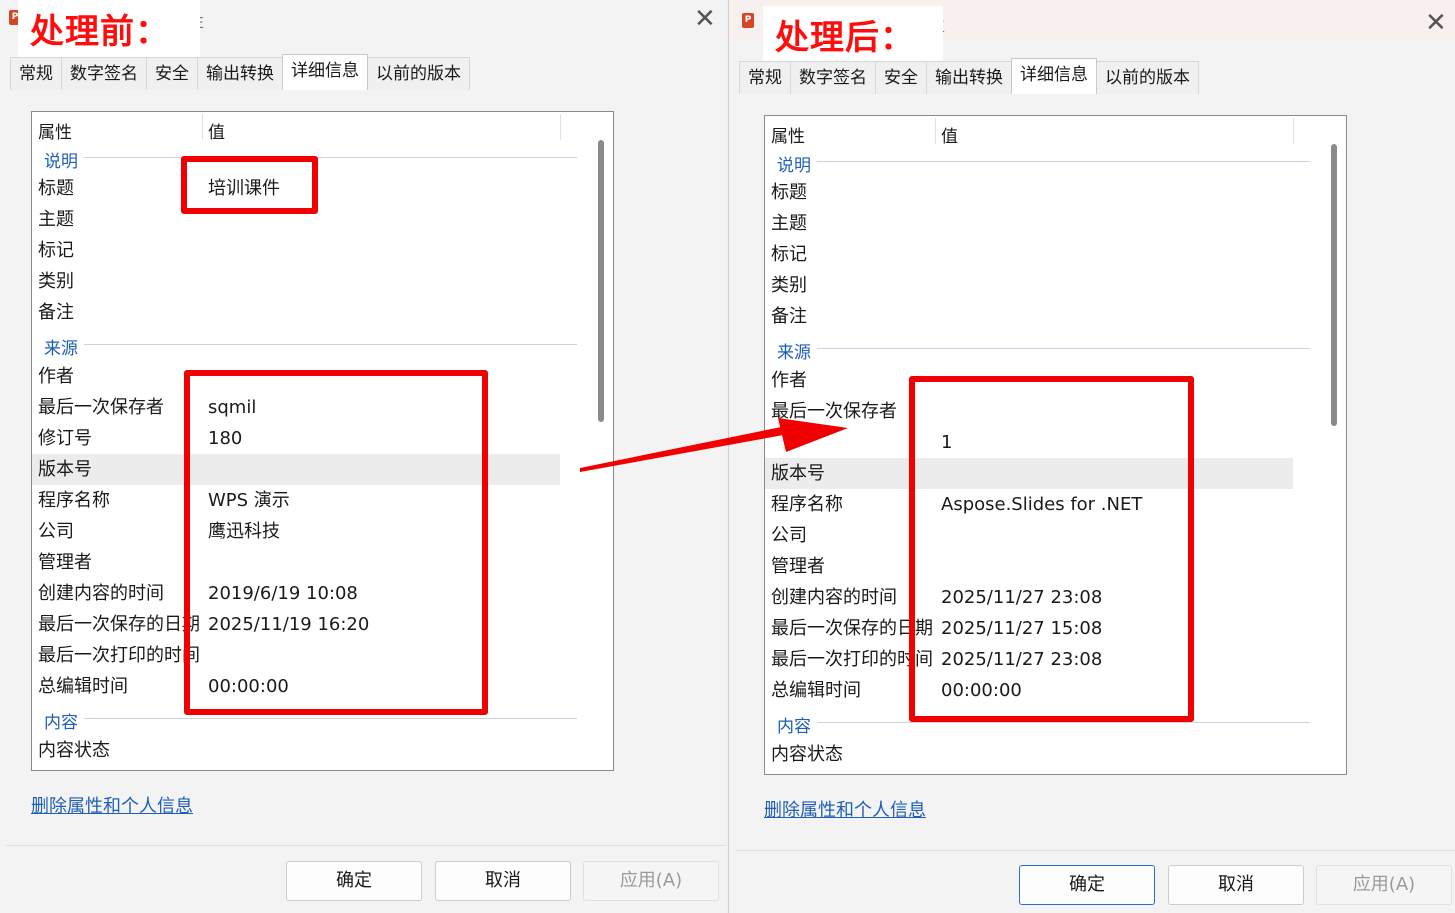 The image size is (1455, 913). What do you see at coordinates (690, 448) in the screenshot?
I see `arrow-shaft` at bounding box center [690, 448].